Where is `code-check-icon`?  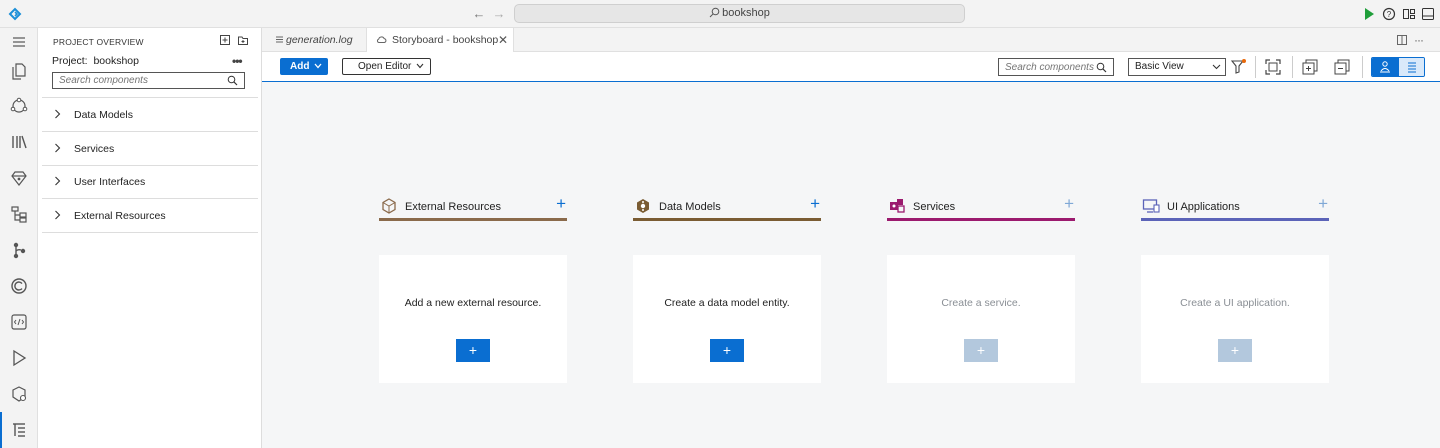 code-check-icon is located at coordinates (19, 322).